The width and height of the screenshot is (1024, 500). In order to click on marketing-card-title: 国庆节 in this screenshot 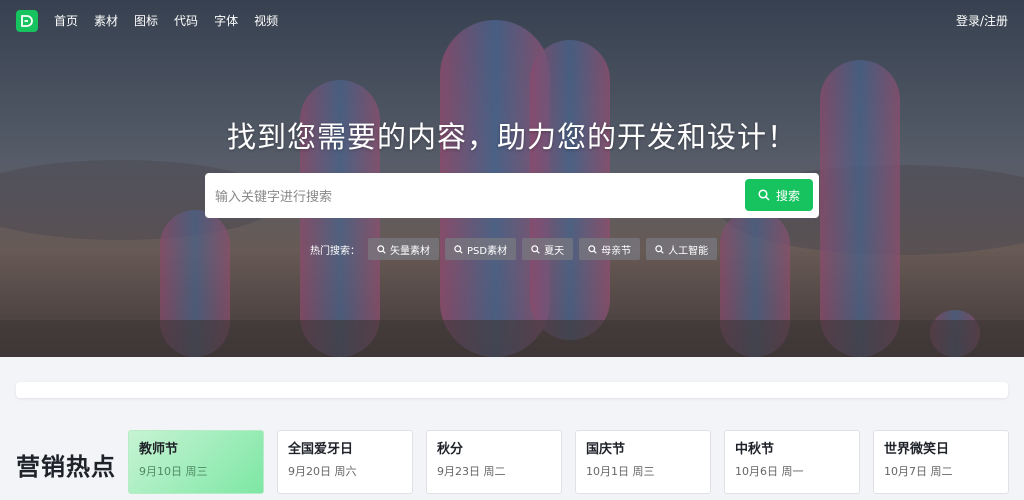, I will do `click(606, 449)`.